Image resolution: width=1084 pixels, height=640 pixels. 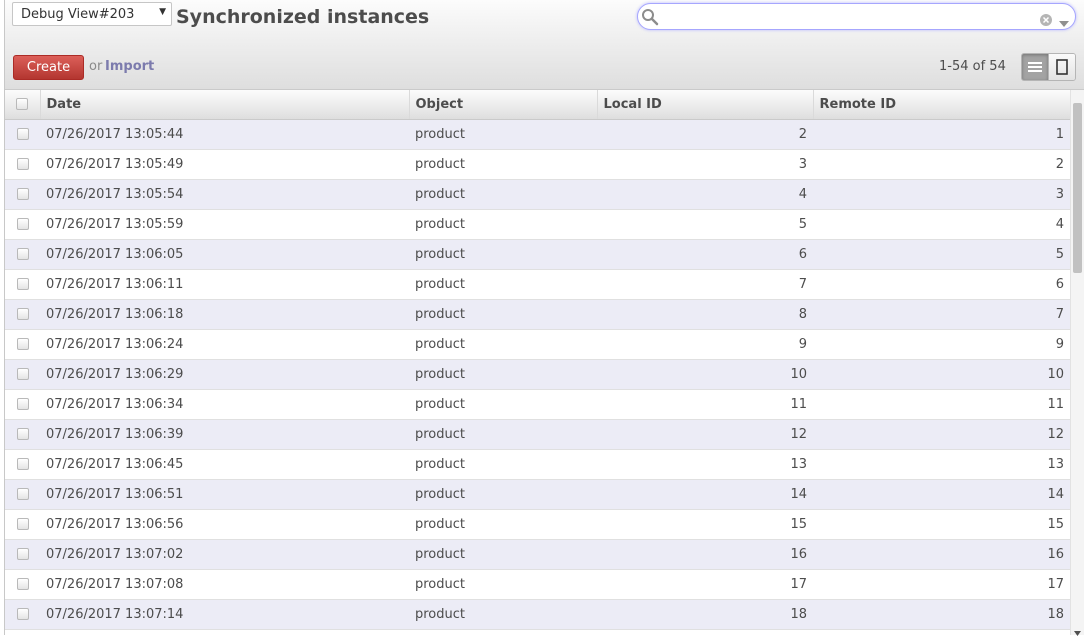 What do you see at coordinates (78, 14) in the screenshot?
I see `view-selector-label: Debug View#203` at bounding box center [78, 14].